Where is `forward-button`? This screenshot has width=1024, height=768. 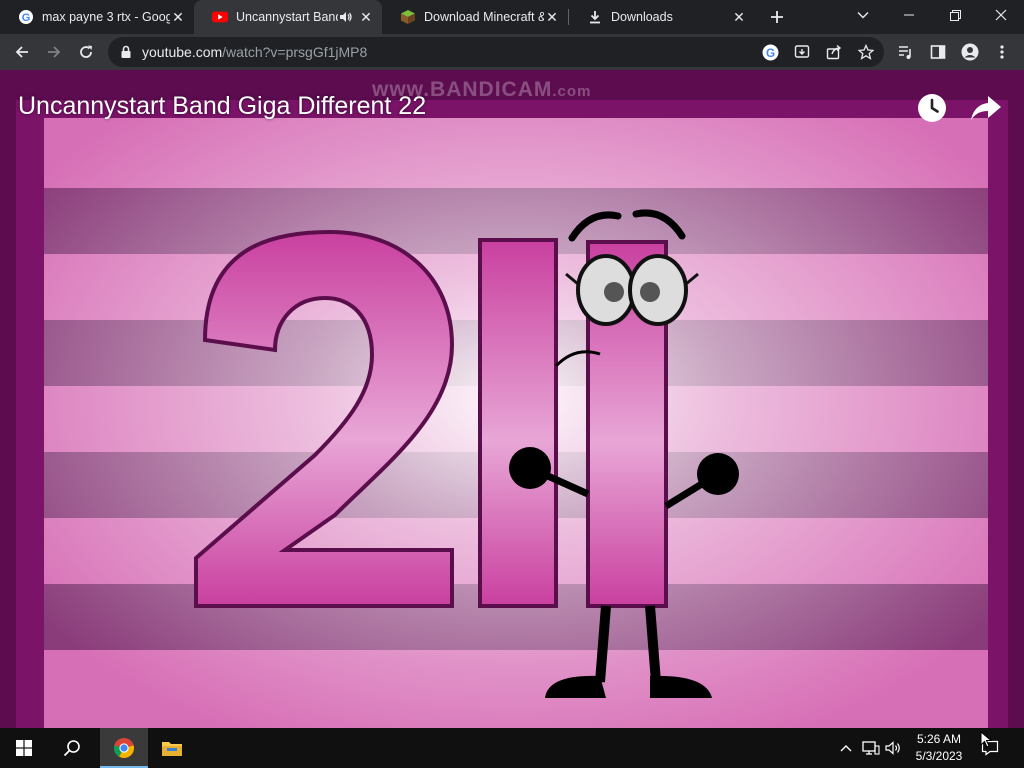 forward-button is located at coordinates (54, 52).